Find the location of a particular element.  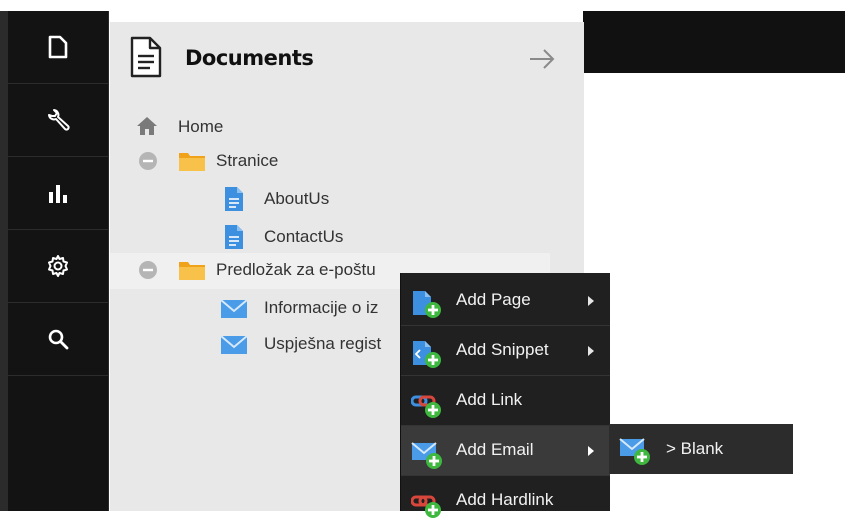

tree-item-home: Home is located at coordinates (330, 128).